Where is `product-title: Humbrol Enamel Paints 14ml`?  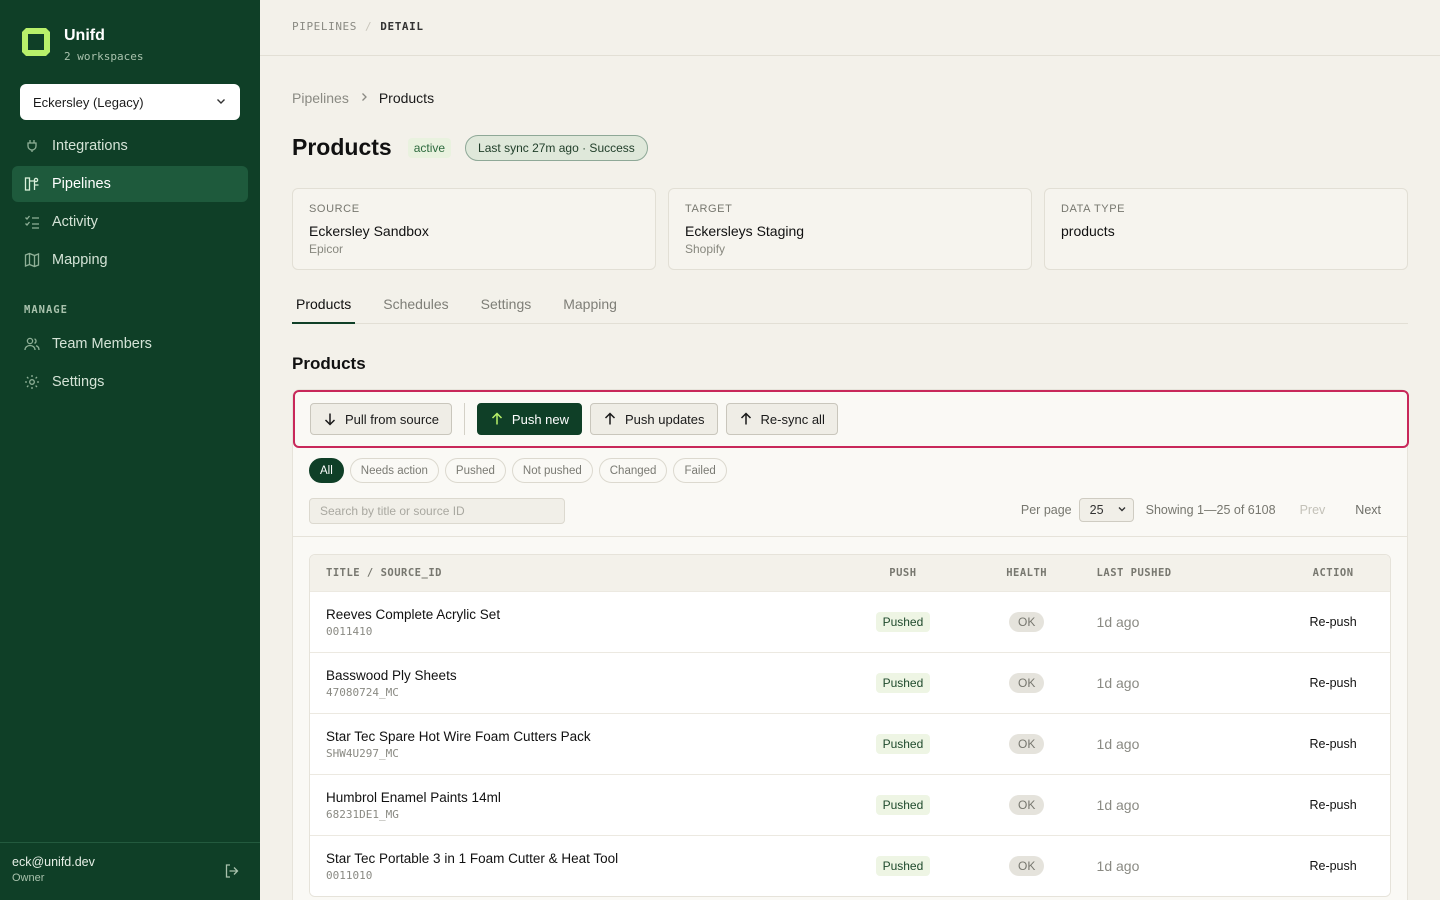
product-title: Humbrol Enamel Paints 14ml is located at coordinates (413, 797).